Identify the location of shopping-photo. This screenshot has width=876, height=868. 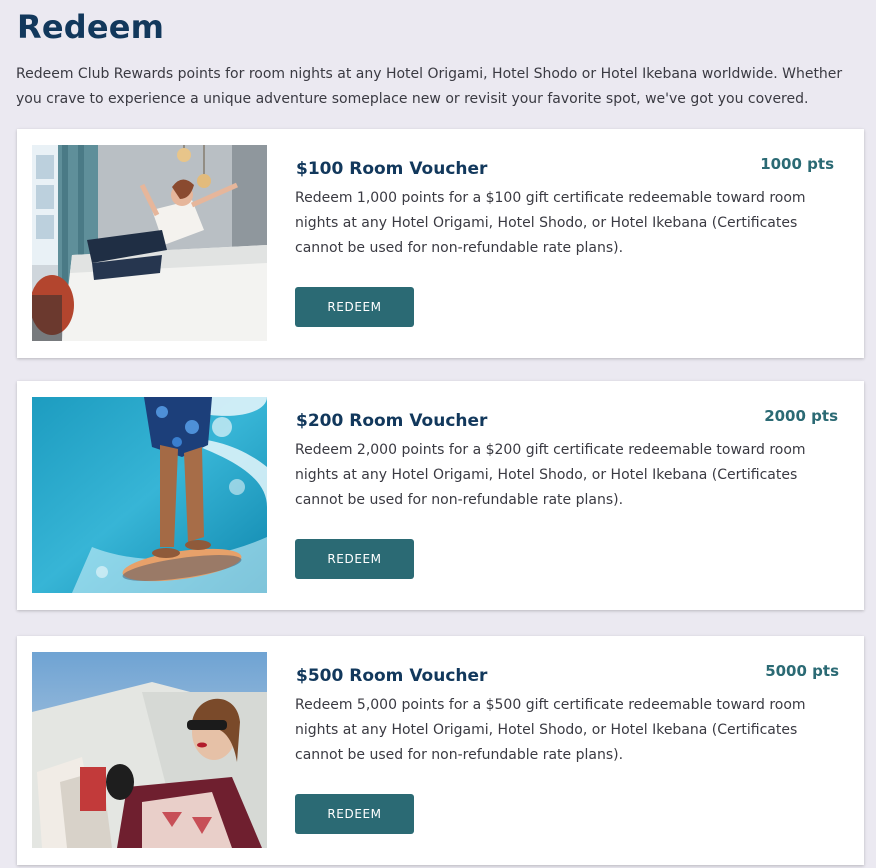
(149, 750).